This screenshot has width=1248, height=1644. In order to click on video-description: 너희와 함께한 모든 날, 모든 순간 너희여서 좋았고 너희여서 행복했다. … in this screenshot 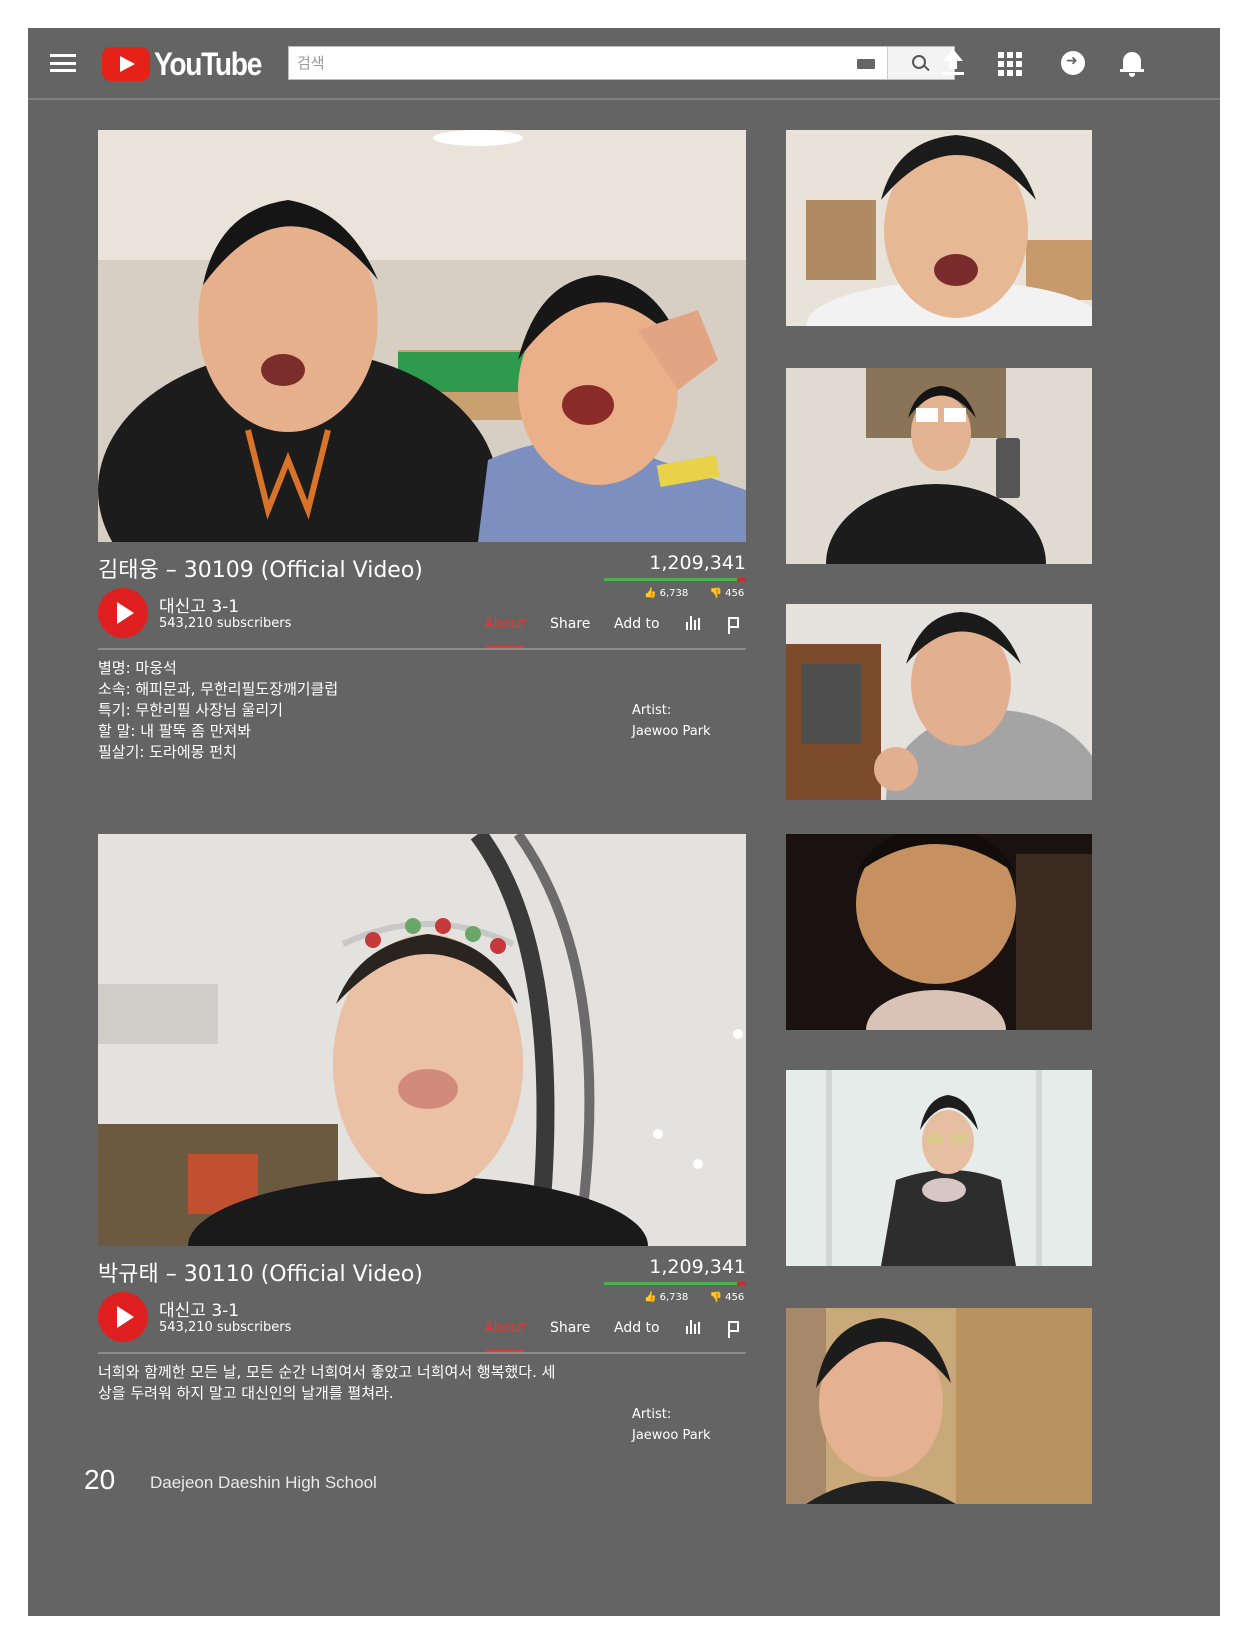, I will do `click(348, 1383)`.